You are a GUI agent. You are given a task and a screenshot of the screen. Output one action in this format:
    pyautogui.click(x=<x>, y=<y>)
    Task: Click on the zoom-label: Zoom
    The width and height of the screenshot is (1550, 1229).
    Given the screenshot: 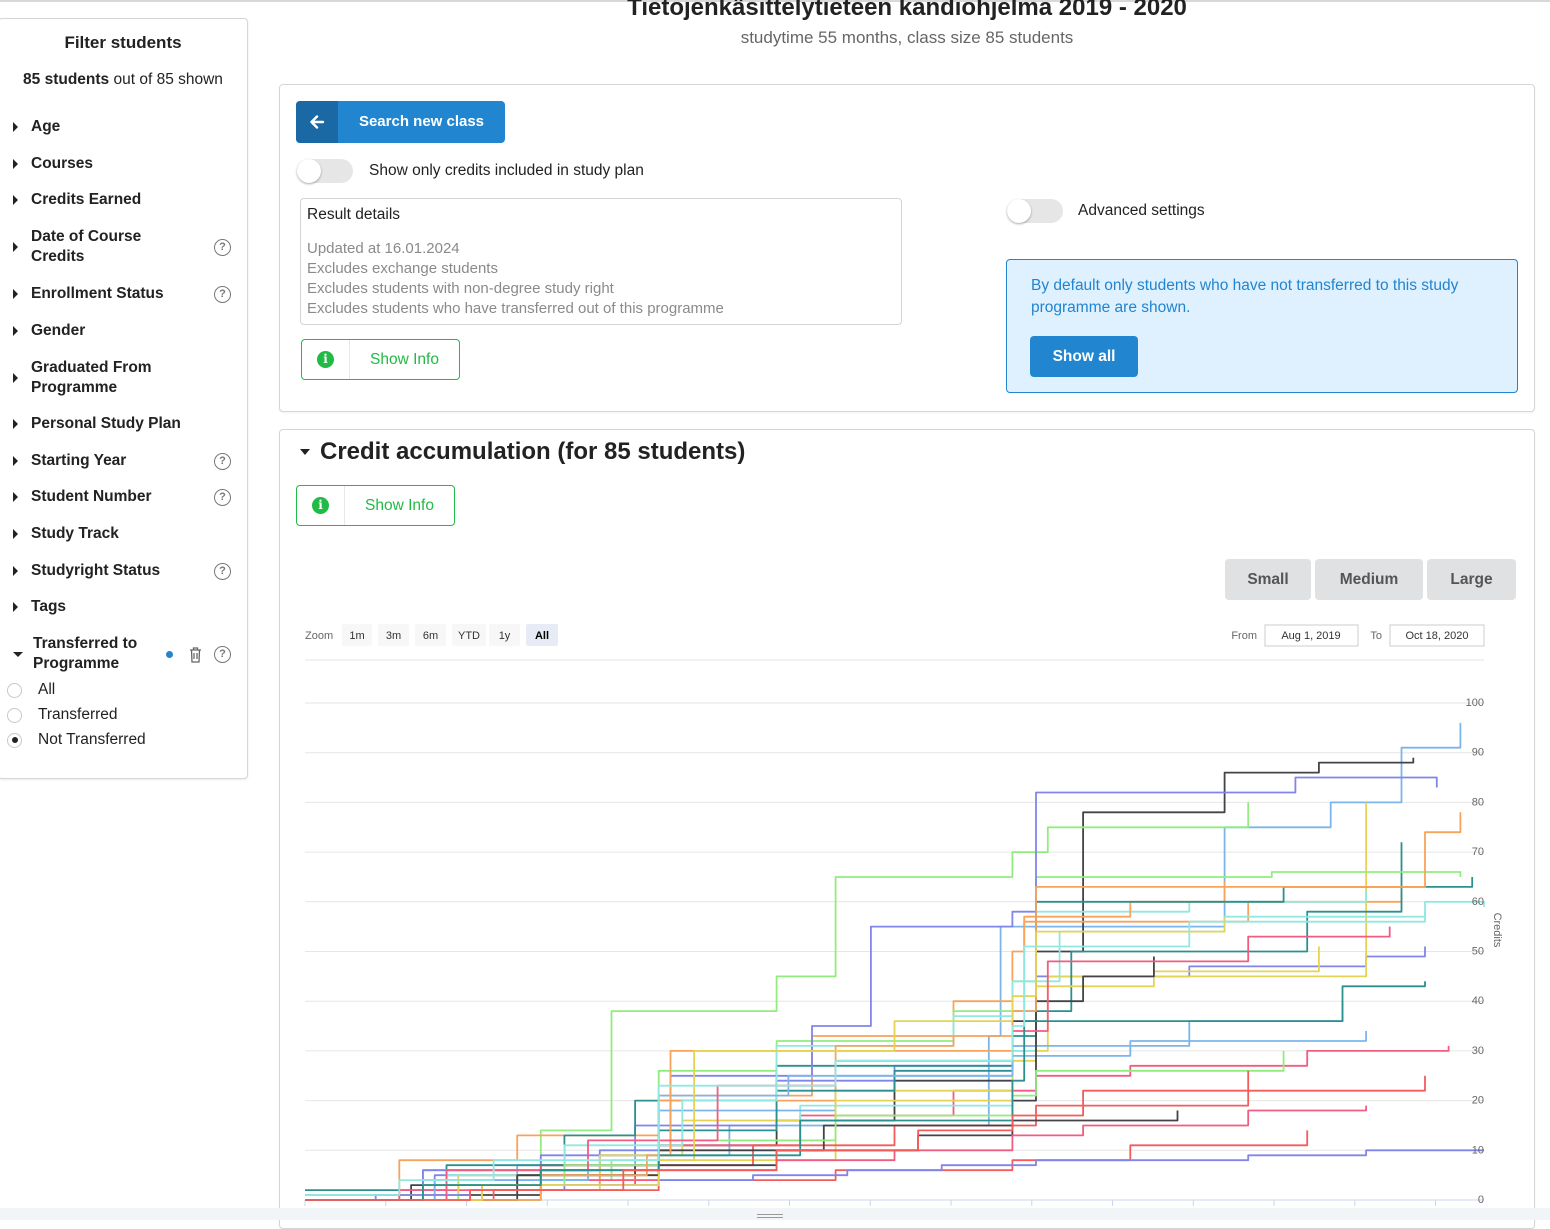 What is the action you would take?
    pyautogui.click(x=319, y=636)
    